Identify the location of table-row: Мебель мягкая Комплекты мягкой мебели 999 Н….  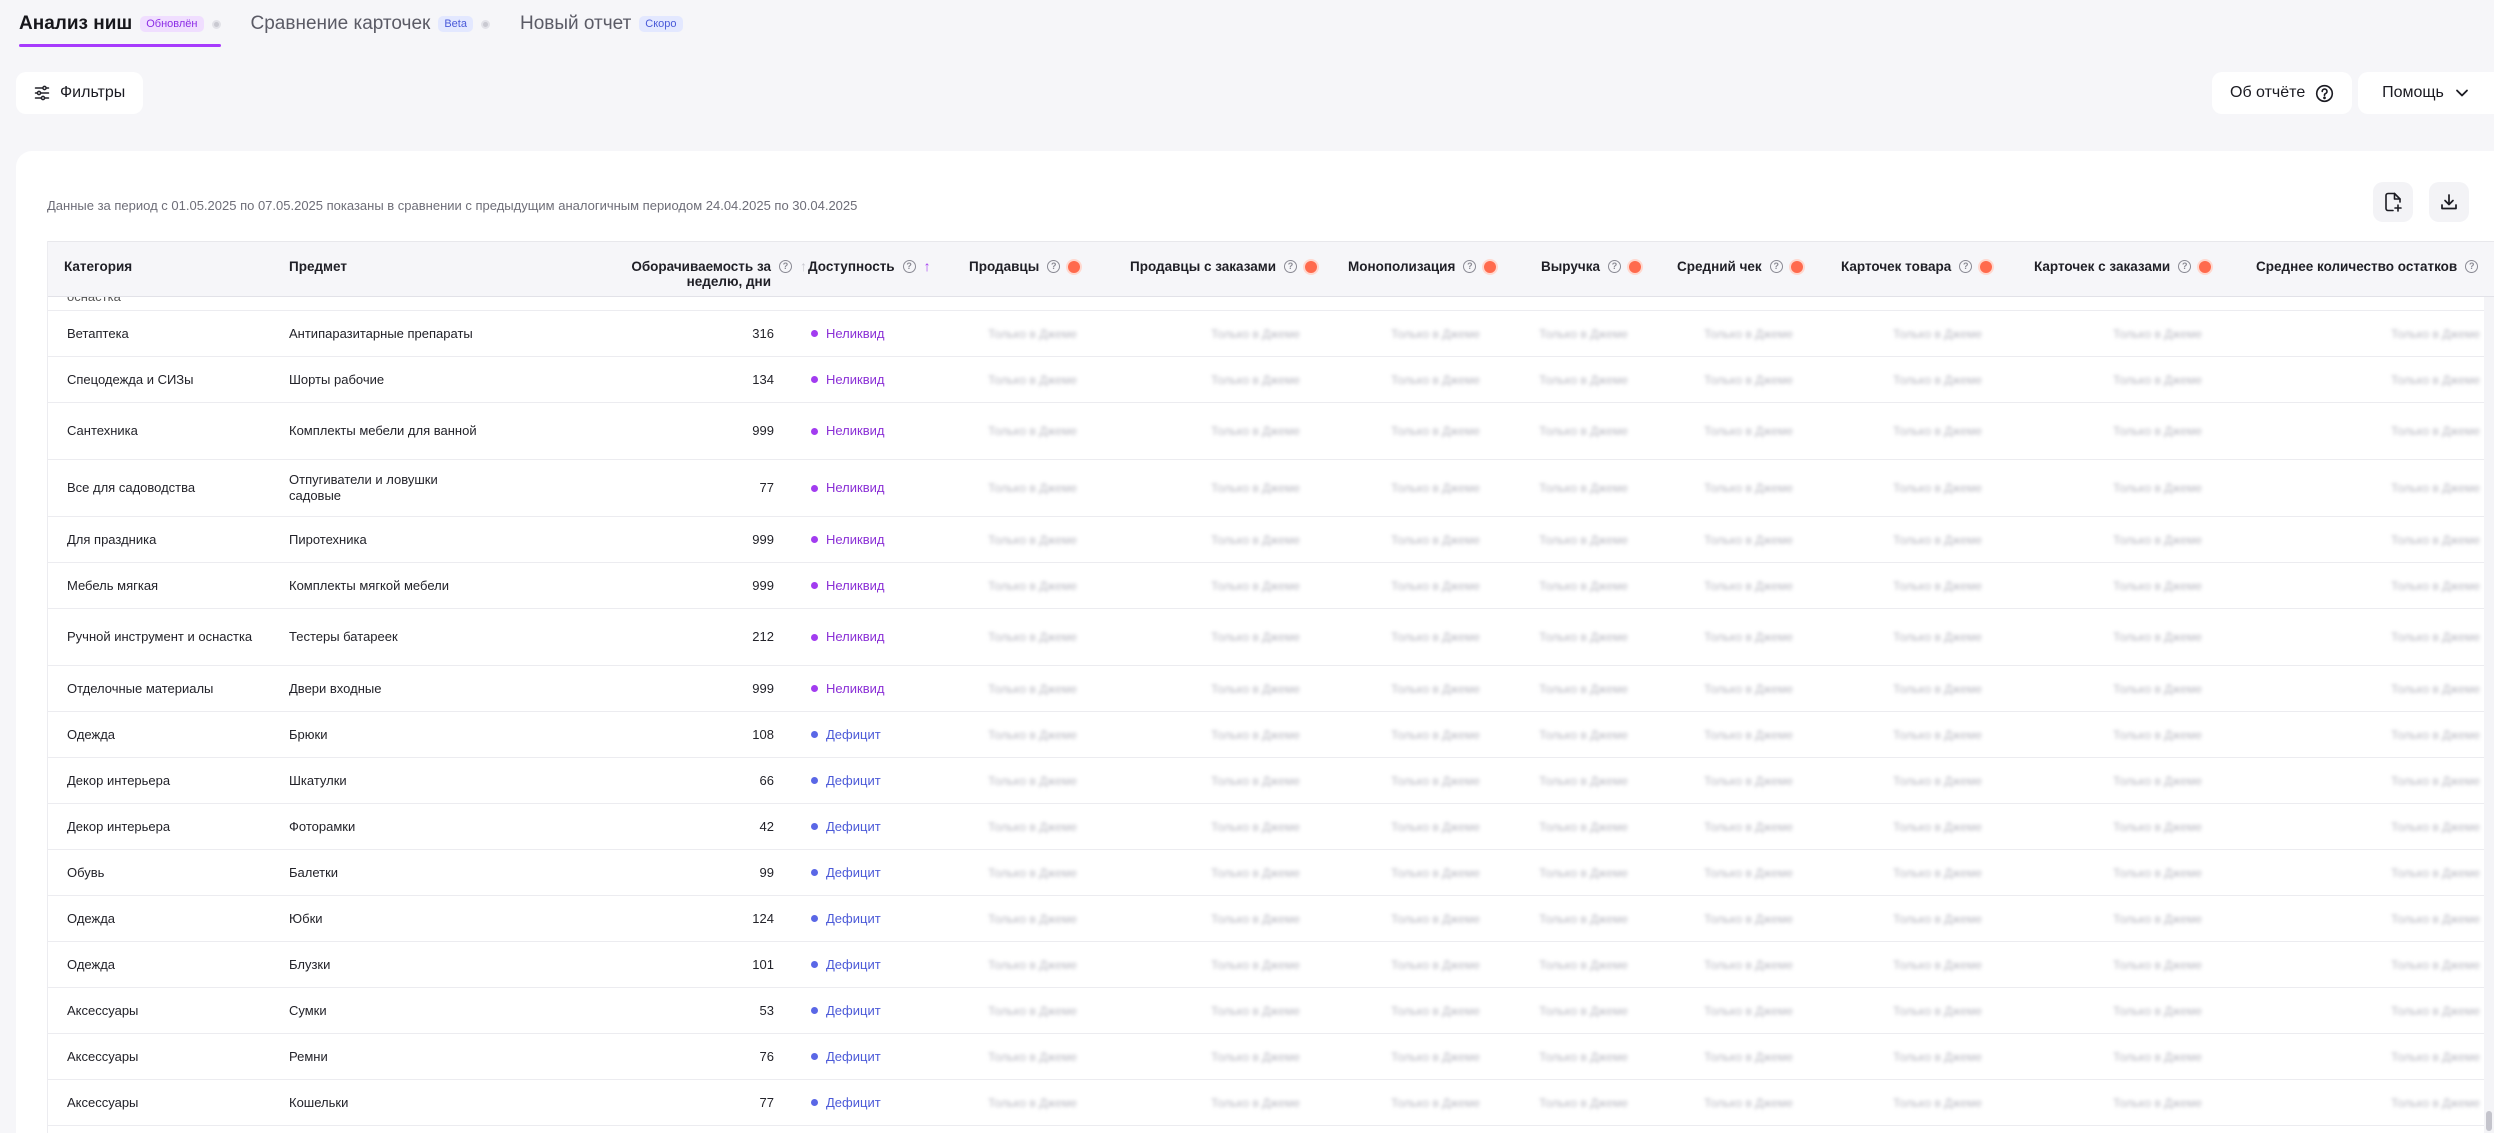
(1271, 586).